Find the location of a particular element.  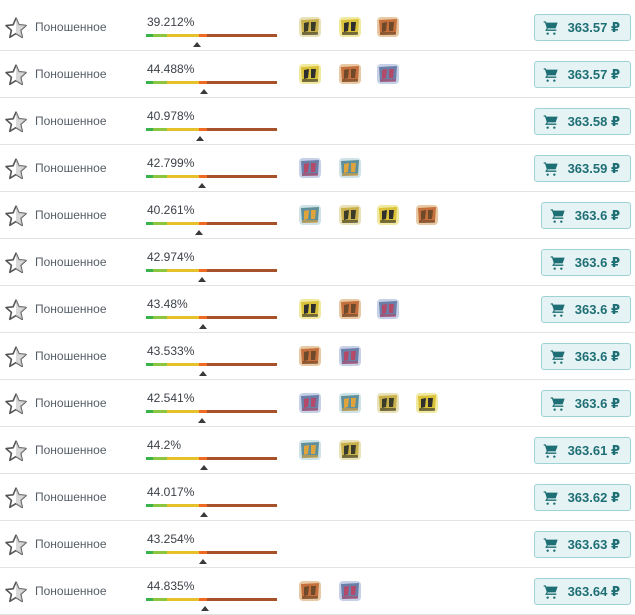

buy-button: 363.61 ₽ is located at coordinates (582, 450).